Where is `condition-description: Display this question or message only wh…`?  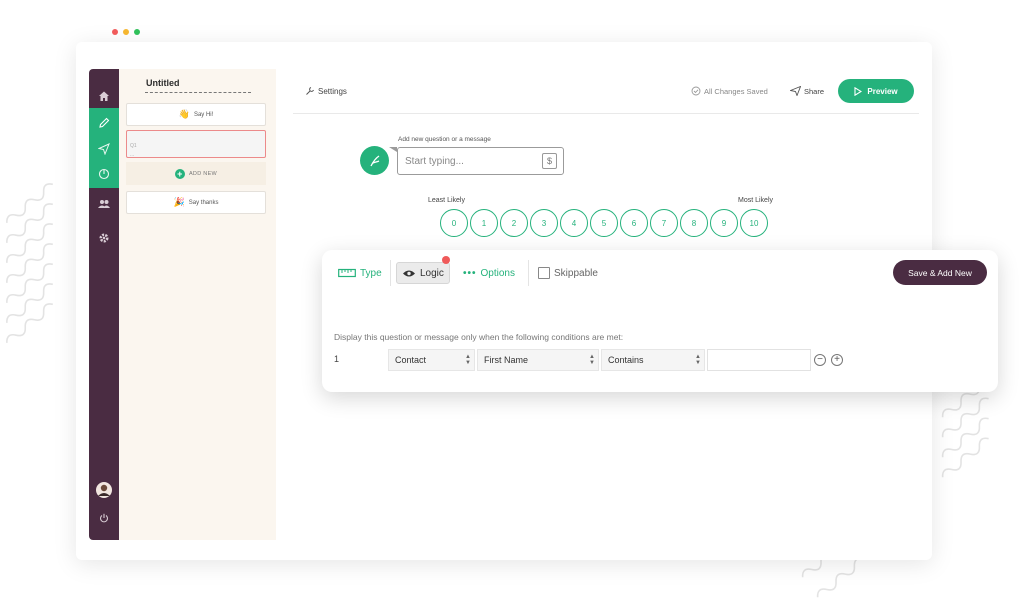 condition-description: Display this question or message only wh… is located at coordinates (479, 337).